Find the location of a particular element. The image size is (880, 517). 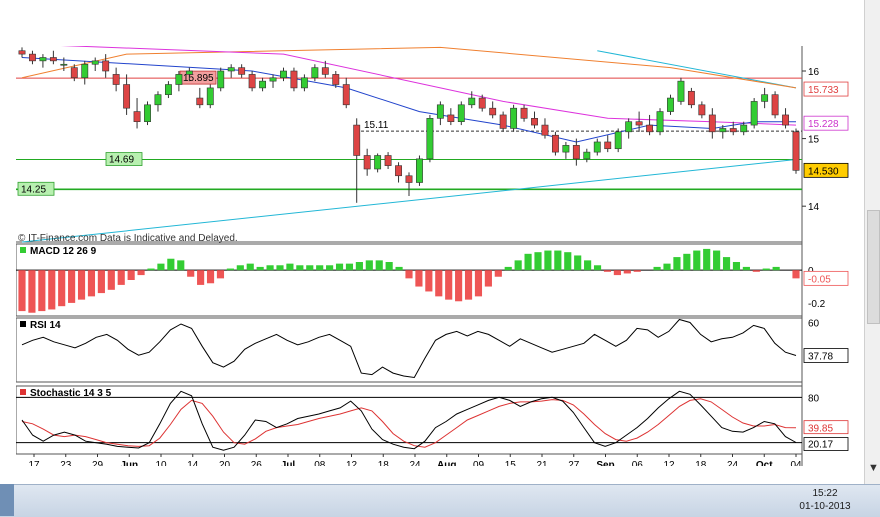

x-tick-label: 24 is located at coordinates (415, 463).